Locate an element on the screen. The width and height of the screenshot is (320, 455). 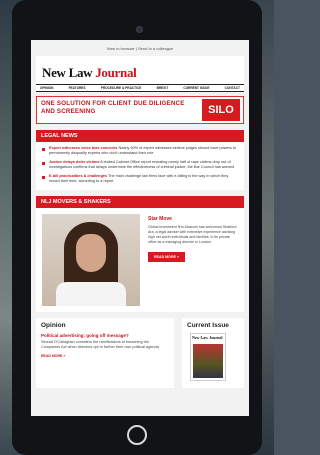
cover-logo: New Law Journal is located at coordinates (207, 337).